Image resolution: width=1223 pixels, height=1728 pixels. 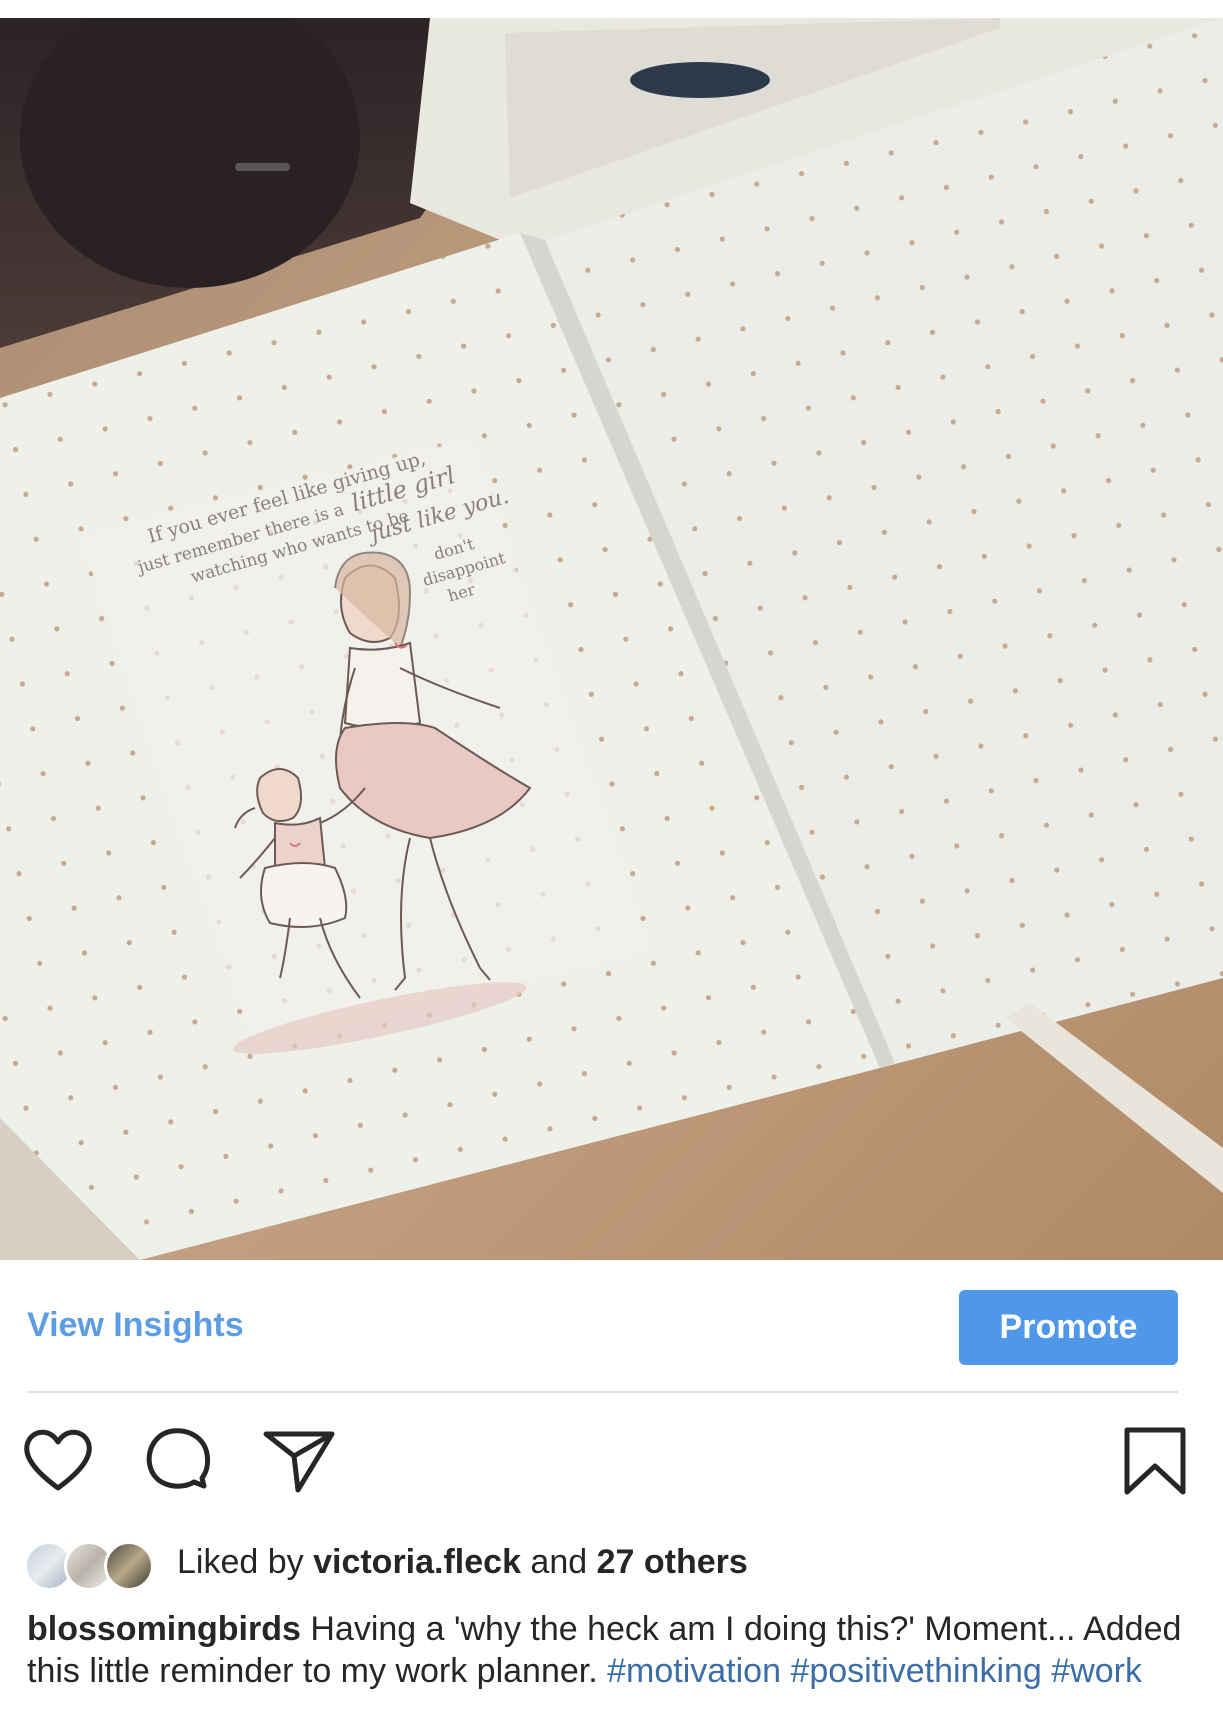 What do you see at coordinates (245, 1562) in the screenshot?
I see `likes-prefix: Liked by` at bounding box center [245, 1562].